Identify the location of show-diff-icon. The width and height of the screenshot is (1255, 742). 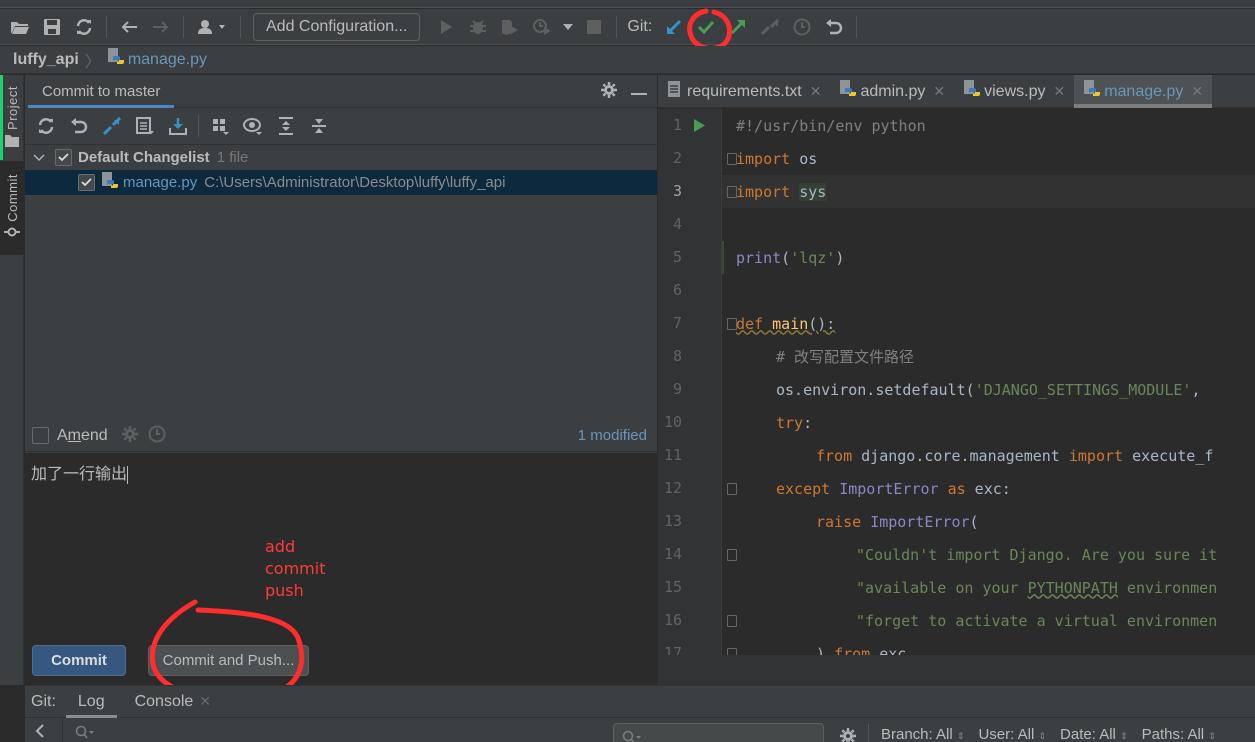
(111, 126).